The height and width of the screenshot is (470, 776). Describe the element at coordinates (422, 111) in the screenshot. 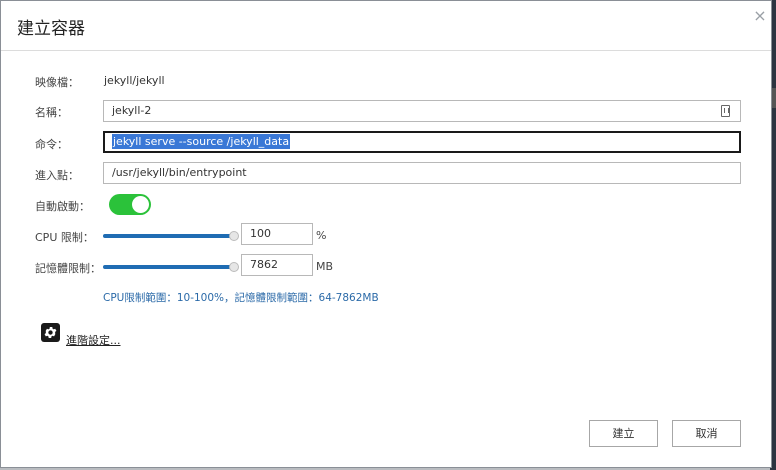

I see `name-input: jekyll-2` at that location.